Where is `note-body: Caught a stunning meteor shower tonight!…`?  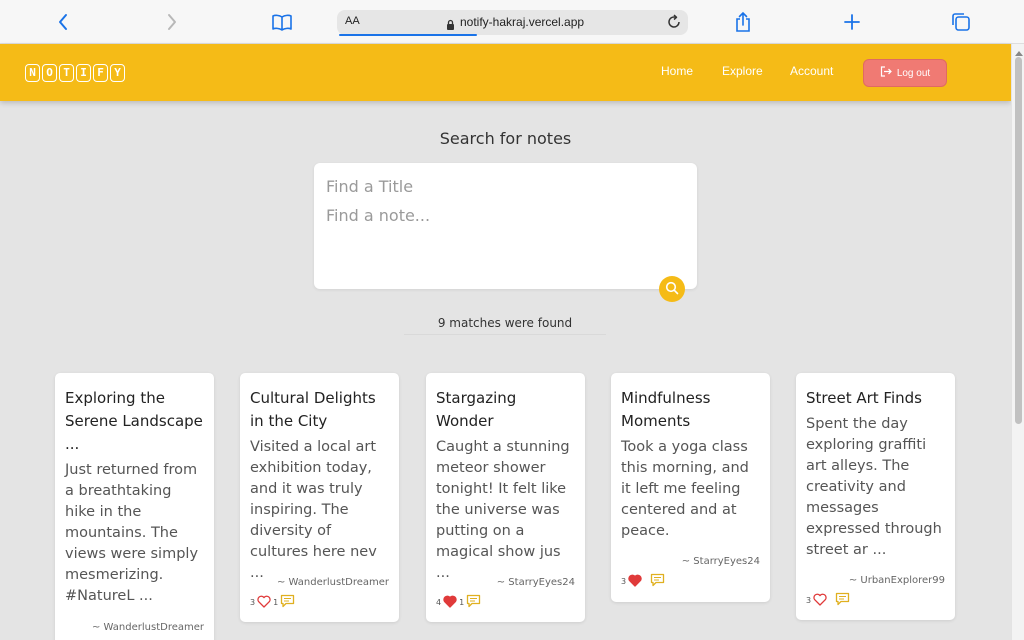
note-body: Caught a stunning meteor shower tonight!… is located at coordinates (503, 510).